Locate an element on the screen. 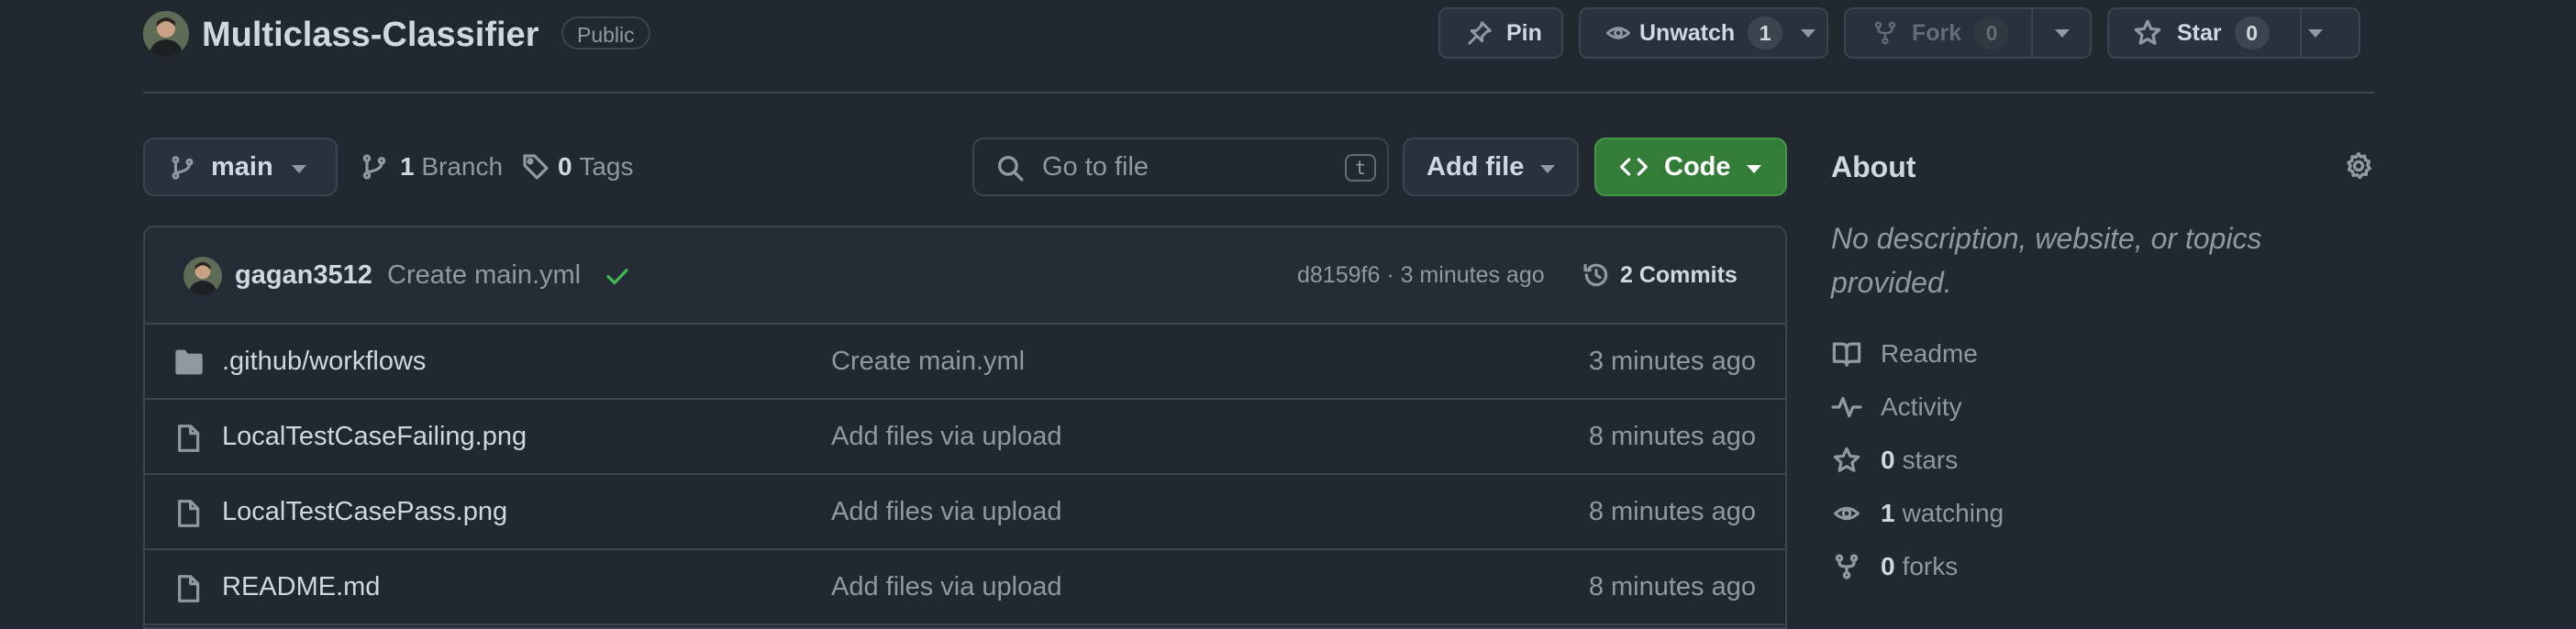 This screenshot has width=2576, height=629. unwatch-label: Unwatch is located at coordinates (1687, 32).